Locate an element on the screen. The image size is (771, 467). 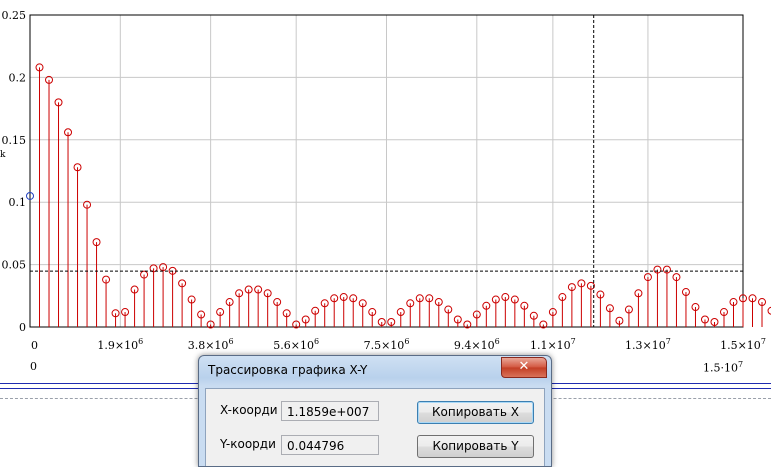
copy-x-button: Копировать X is located at coordinates (475, 412).